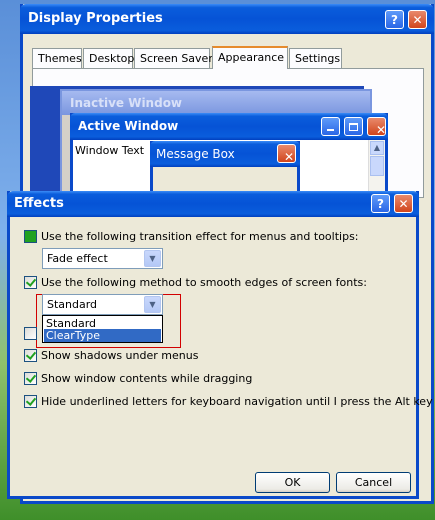 The image size is (435, 520). What do you see at coordinates (353, 126) in the screenshot?
I see `maximize-icon` at bounding box center [353, 126].